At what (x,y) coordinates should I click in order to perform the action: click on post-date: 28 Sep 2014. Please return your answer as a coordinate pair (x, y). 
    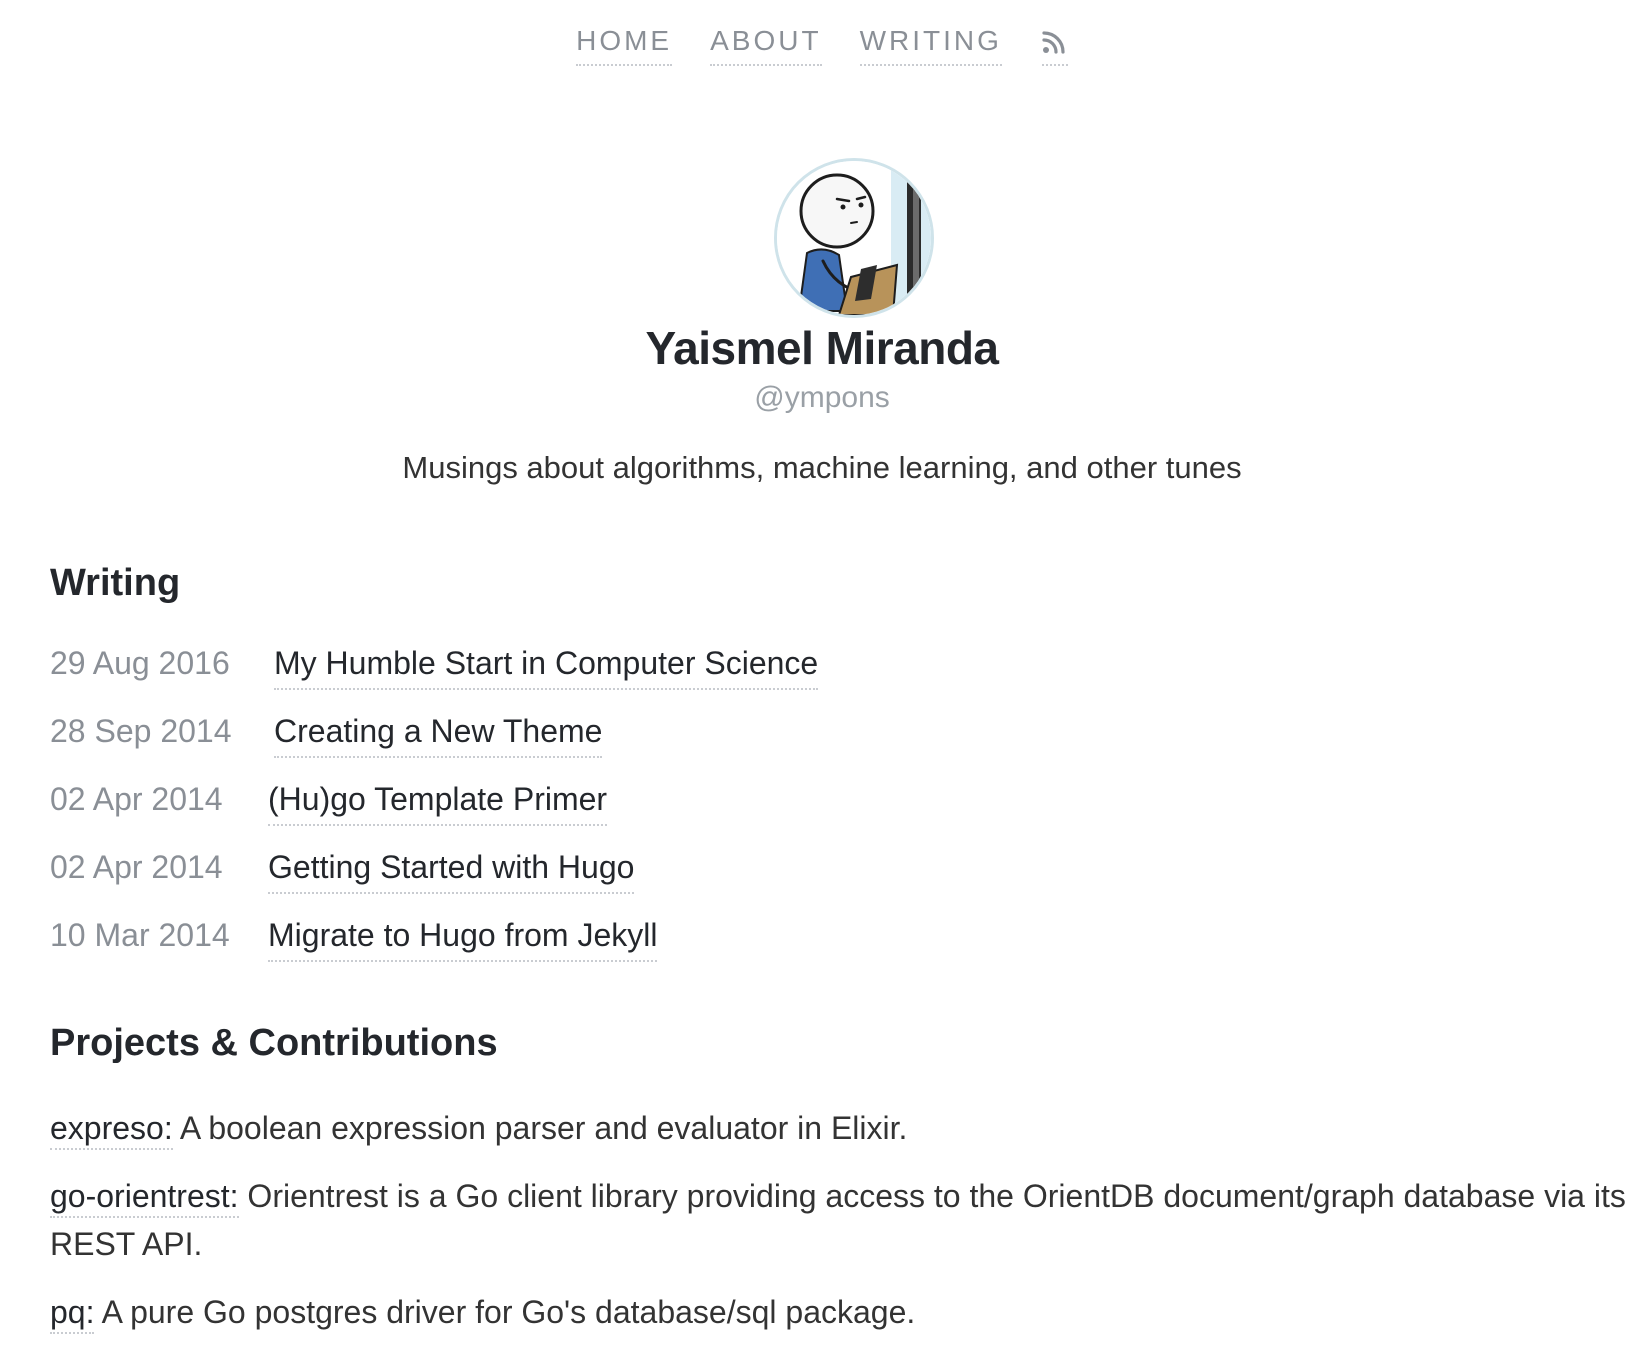
    Looking at the image, I should click on (141, 731).